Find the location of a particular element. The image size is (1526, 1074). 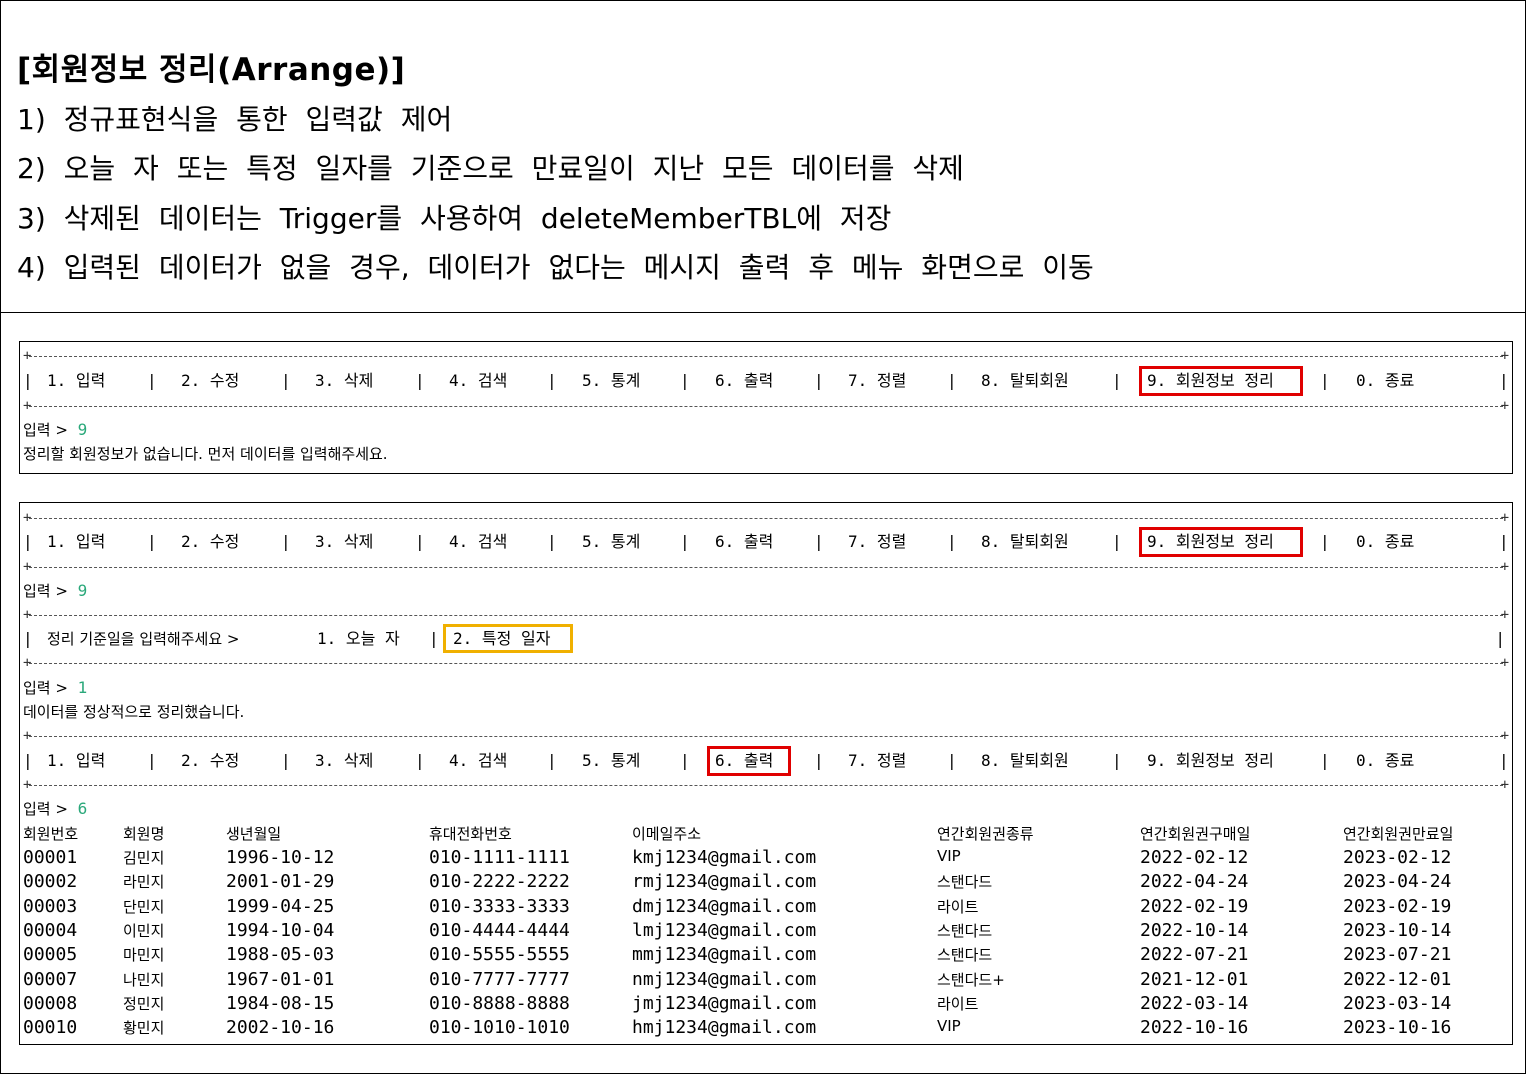

cell-member-name: 정민지 is located at coordinates (144, 1003).